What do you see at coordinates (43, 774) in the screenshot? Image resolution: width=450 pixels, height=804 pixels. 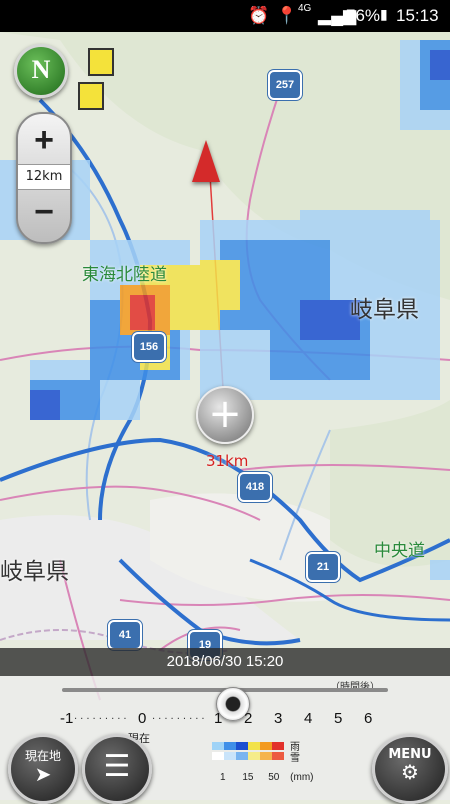 I see `navigation-arrow-icon: ➤` at bounding box center [43, 774].